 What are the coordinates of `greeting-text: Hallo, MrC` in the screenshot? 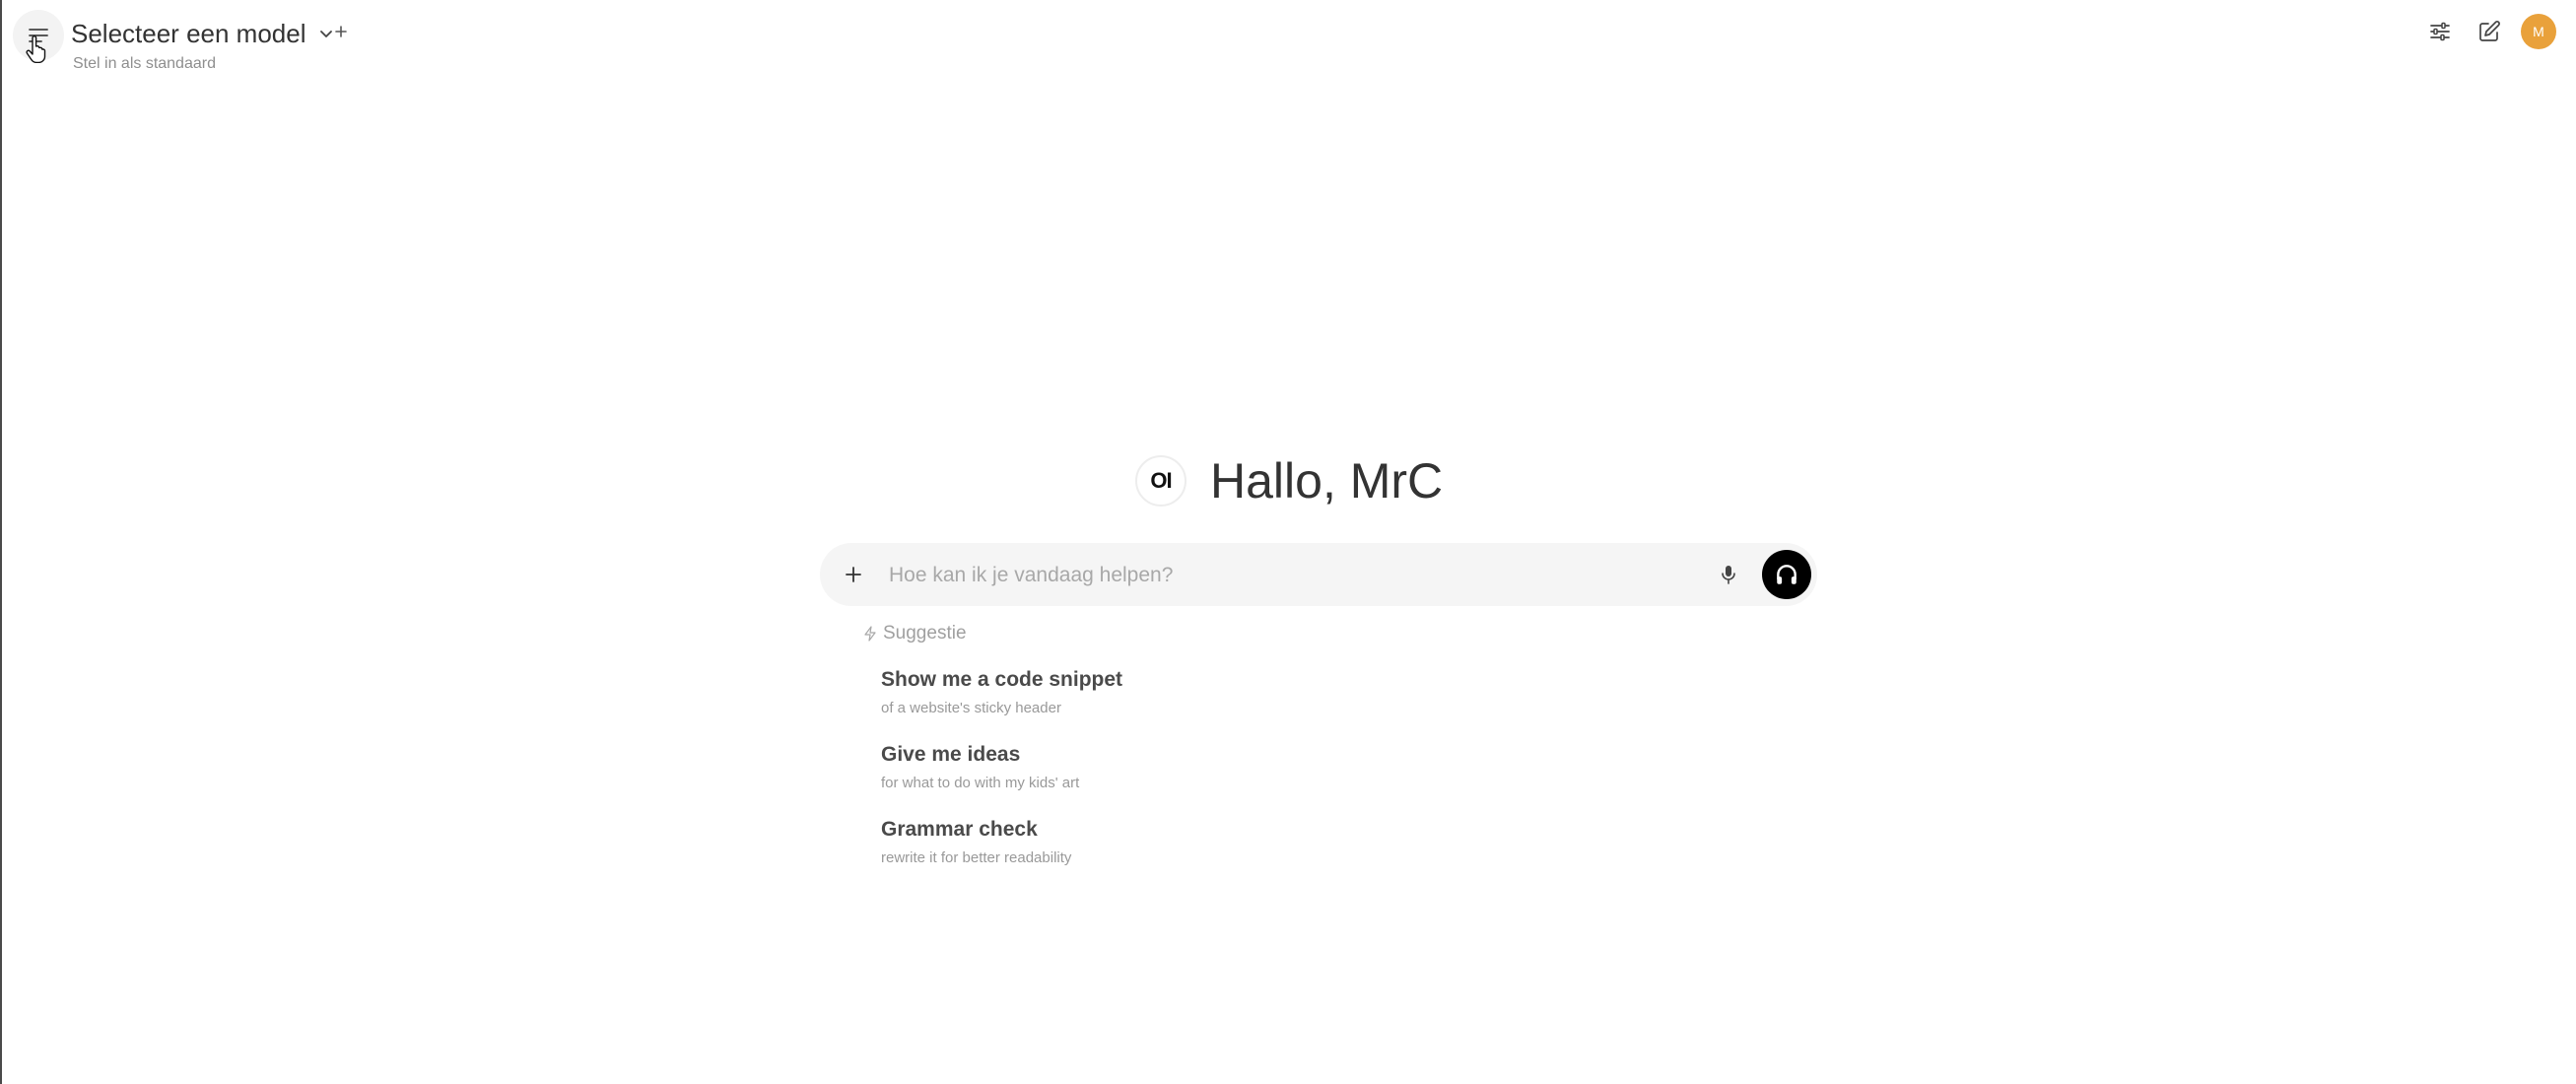 It's located at (1327, 480).